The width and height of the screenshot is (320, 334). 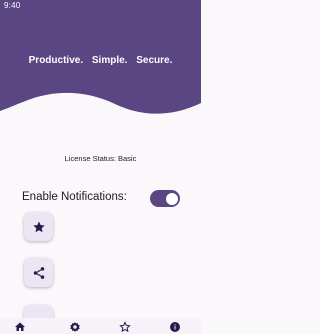 I want to click on toggle-knob, so click(x=171, y=198).